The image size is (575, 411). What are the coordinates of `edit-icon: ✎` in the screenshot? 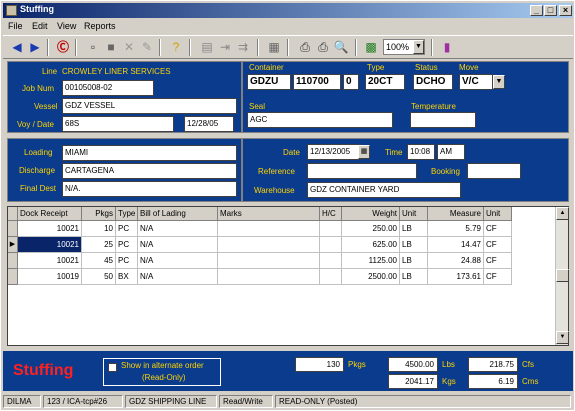 It's located at (147, 47).